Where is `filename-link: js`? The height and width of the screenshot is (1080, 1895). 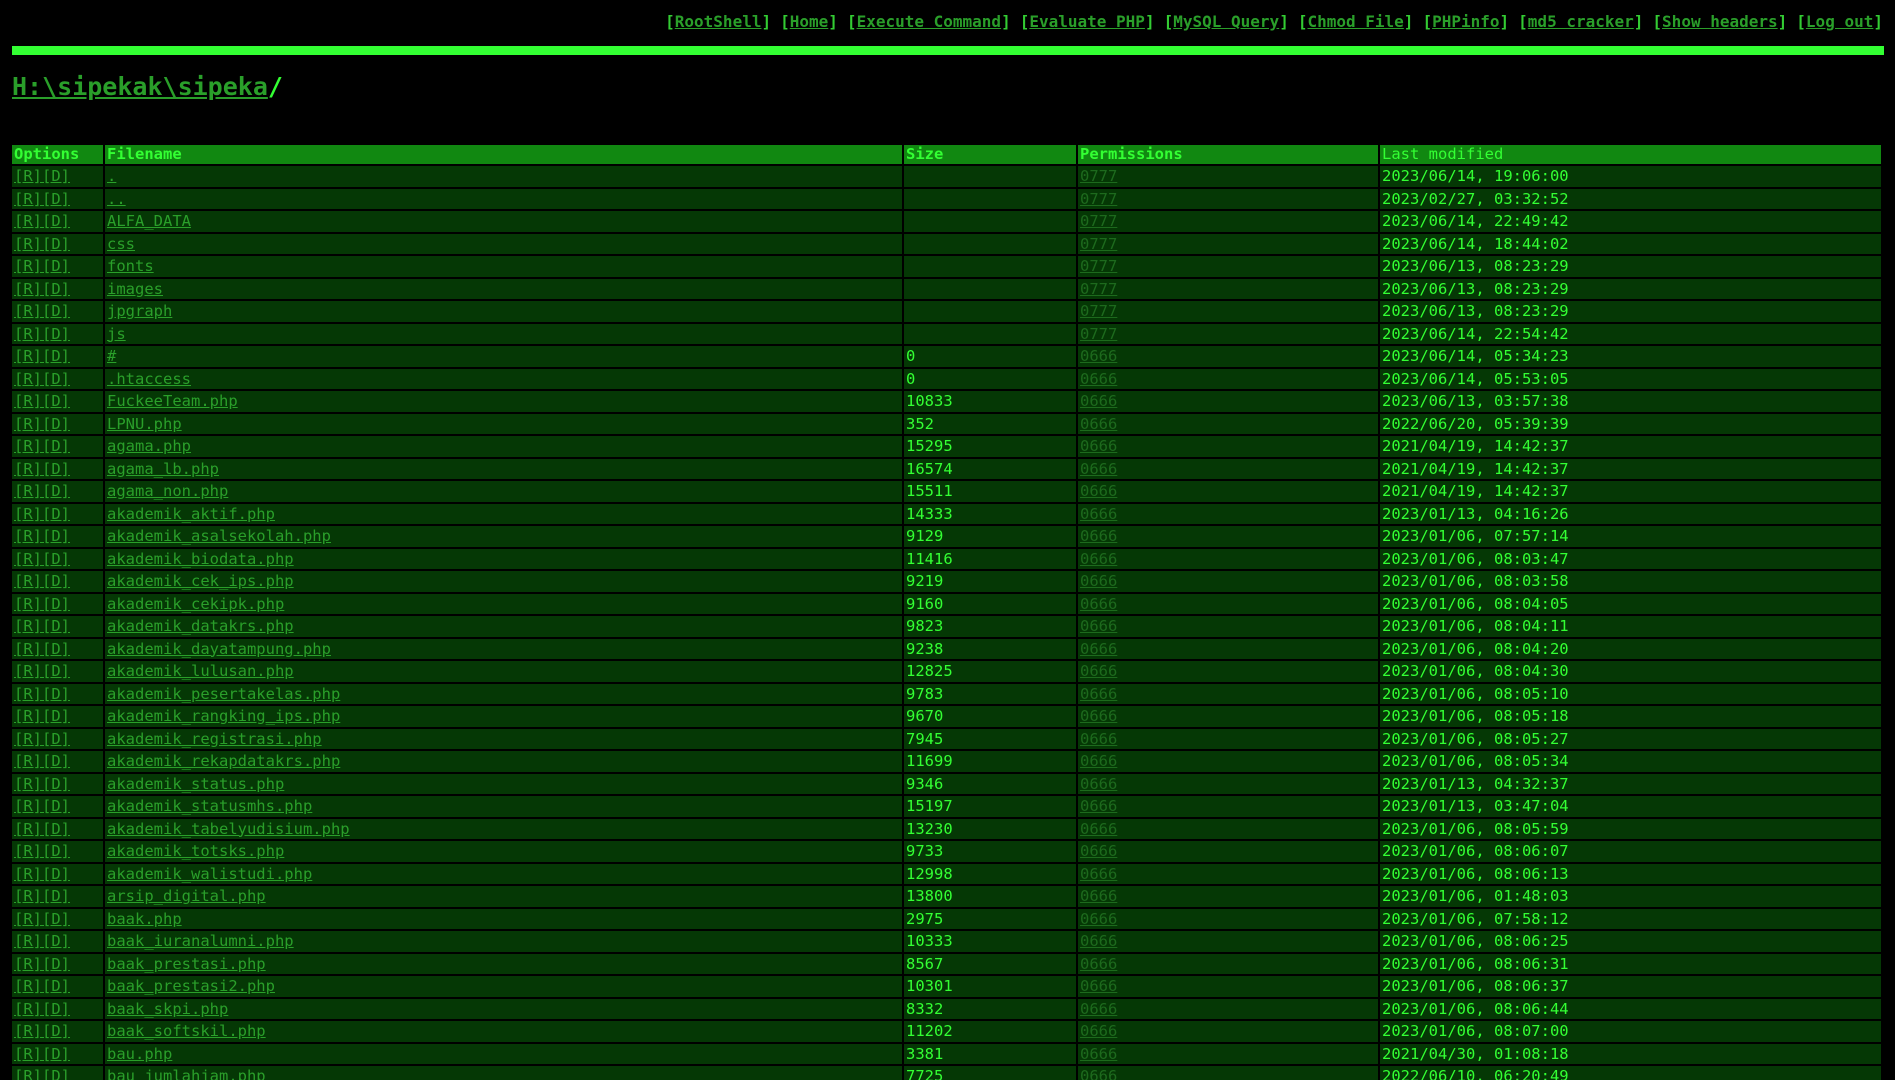
filename-link: js is located at coordinates (116, 334).